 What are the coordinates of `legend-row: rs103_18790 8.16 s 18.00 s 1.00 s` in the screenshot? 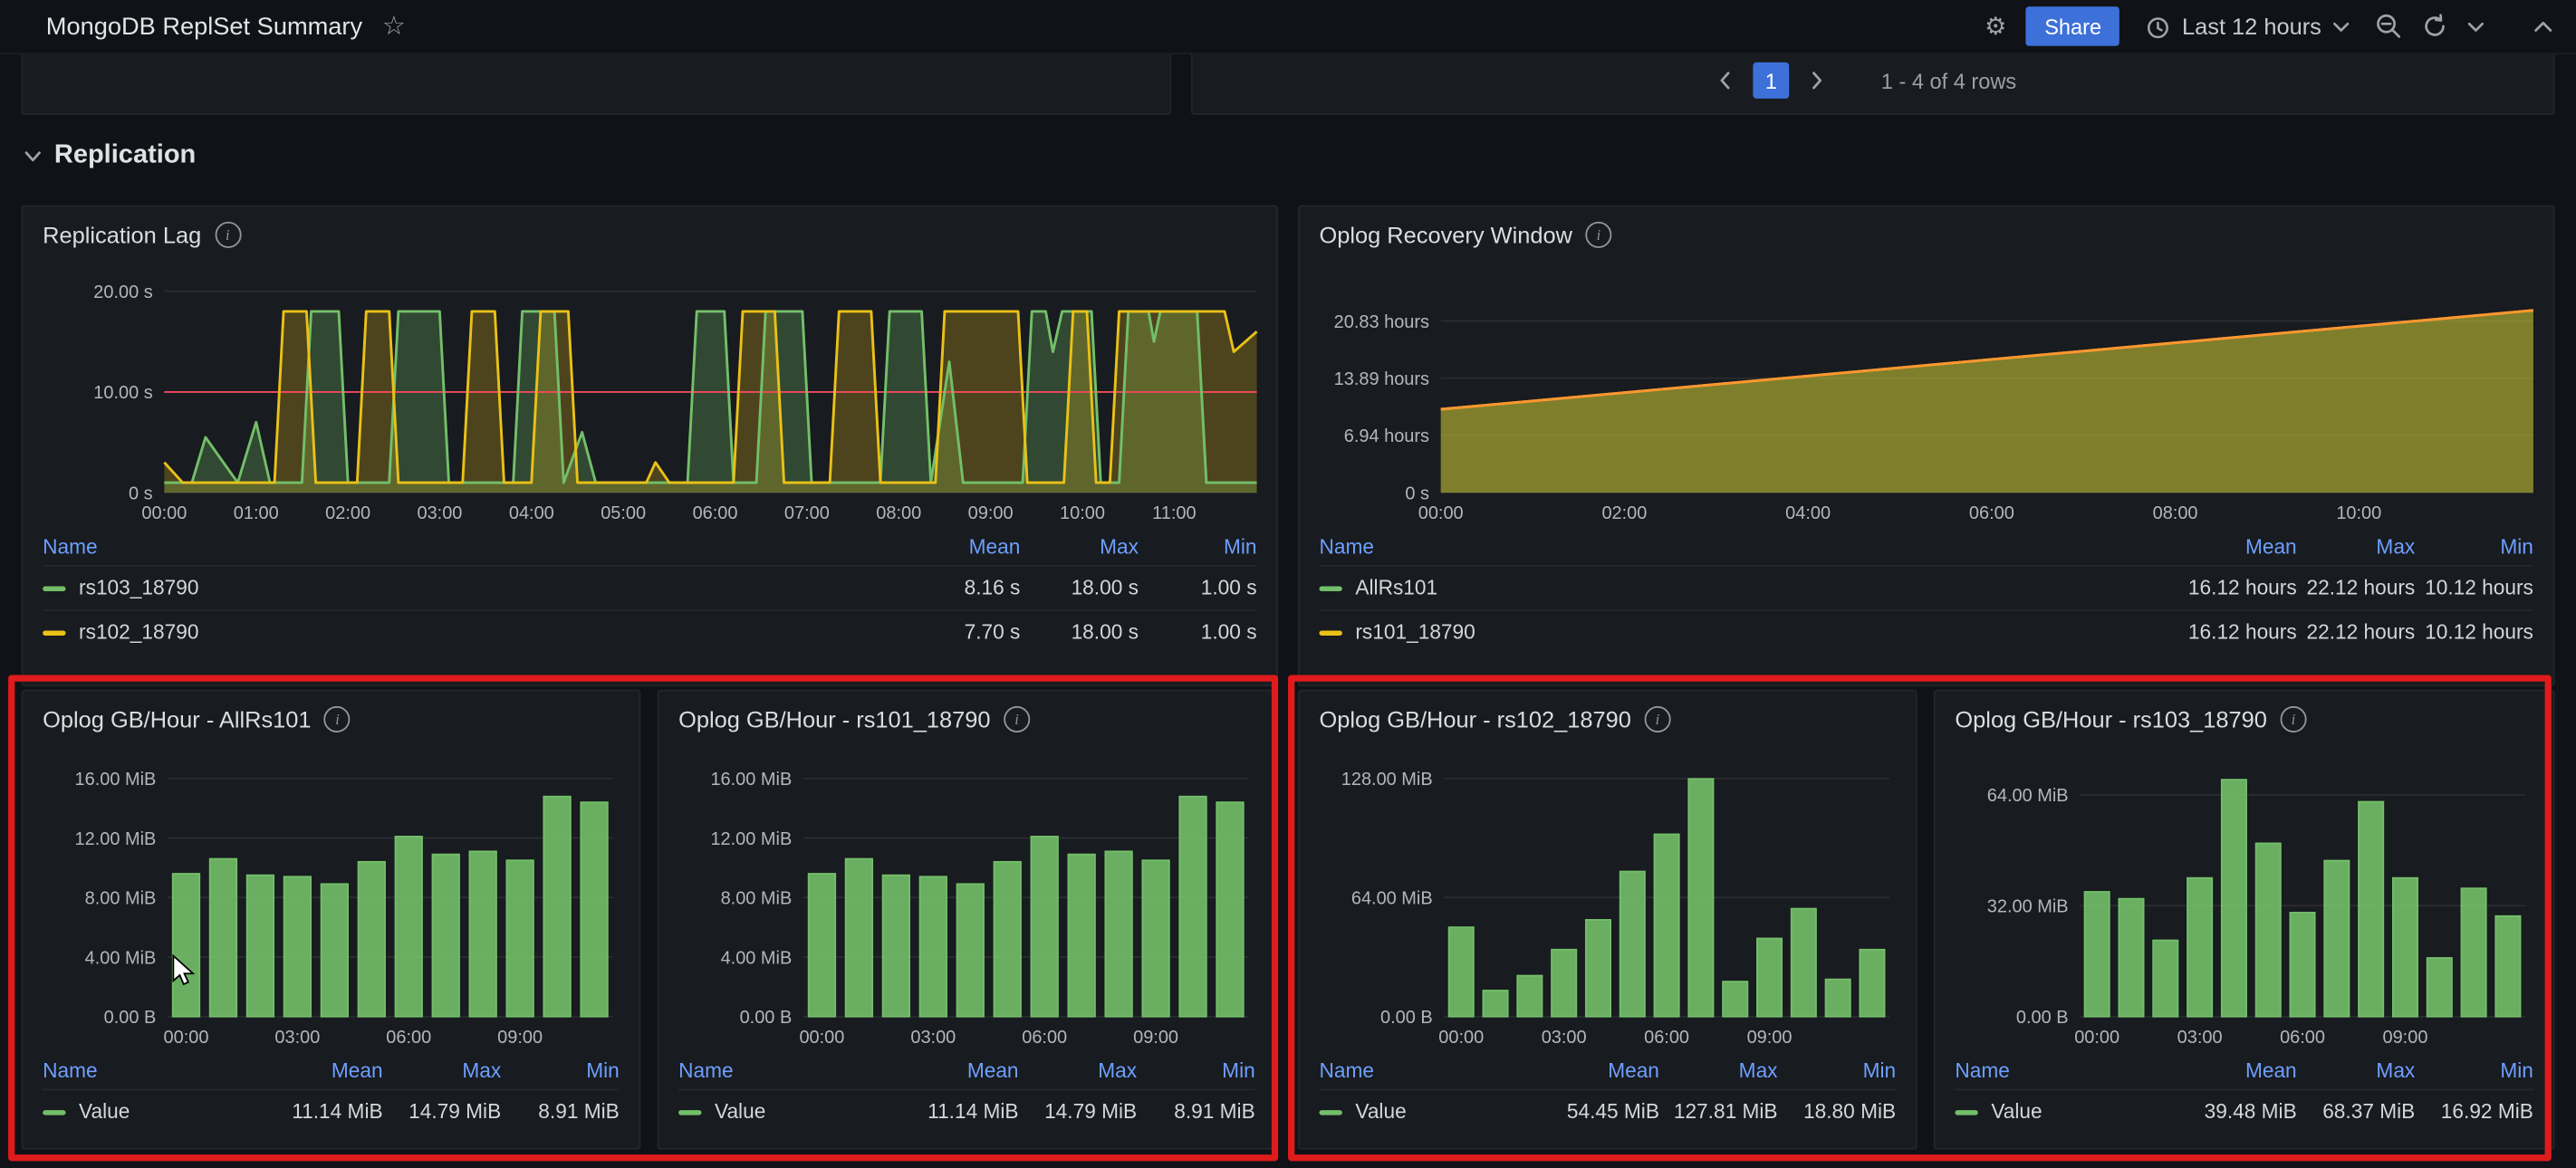 It's located at (650, 586).